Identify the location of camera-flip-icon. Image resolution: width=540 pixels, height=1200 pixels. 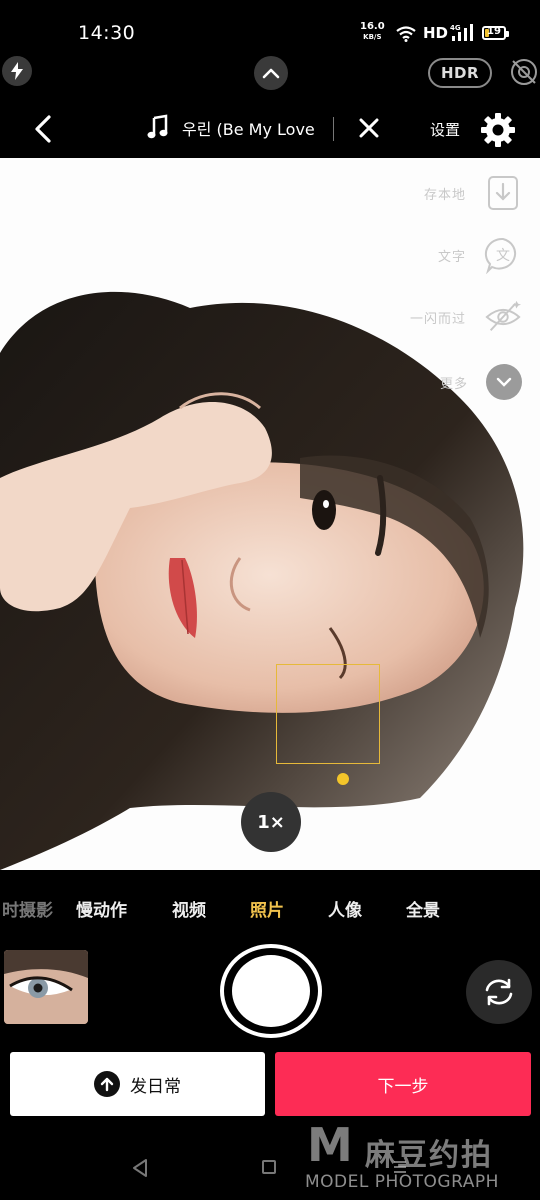
(499, 992).